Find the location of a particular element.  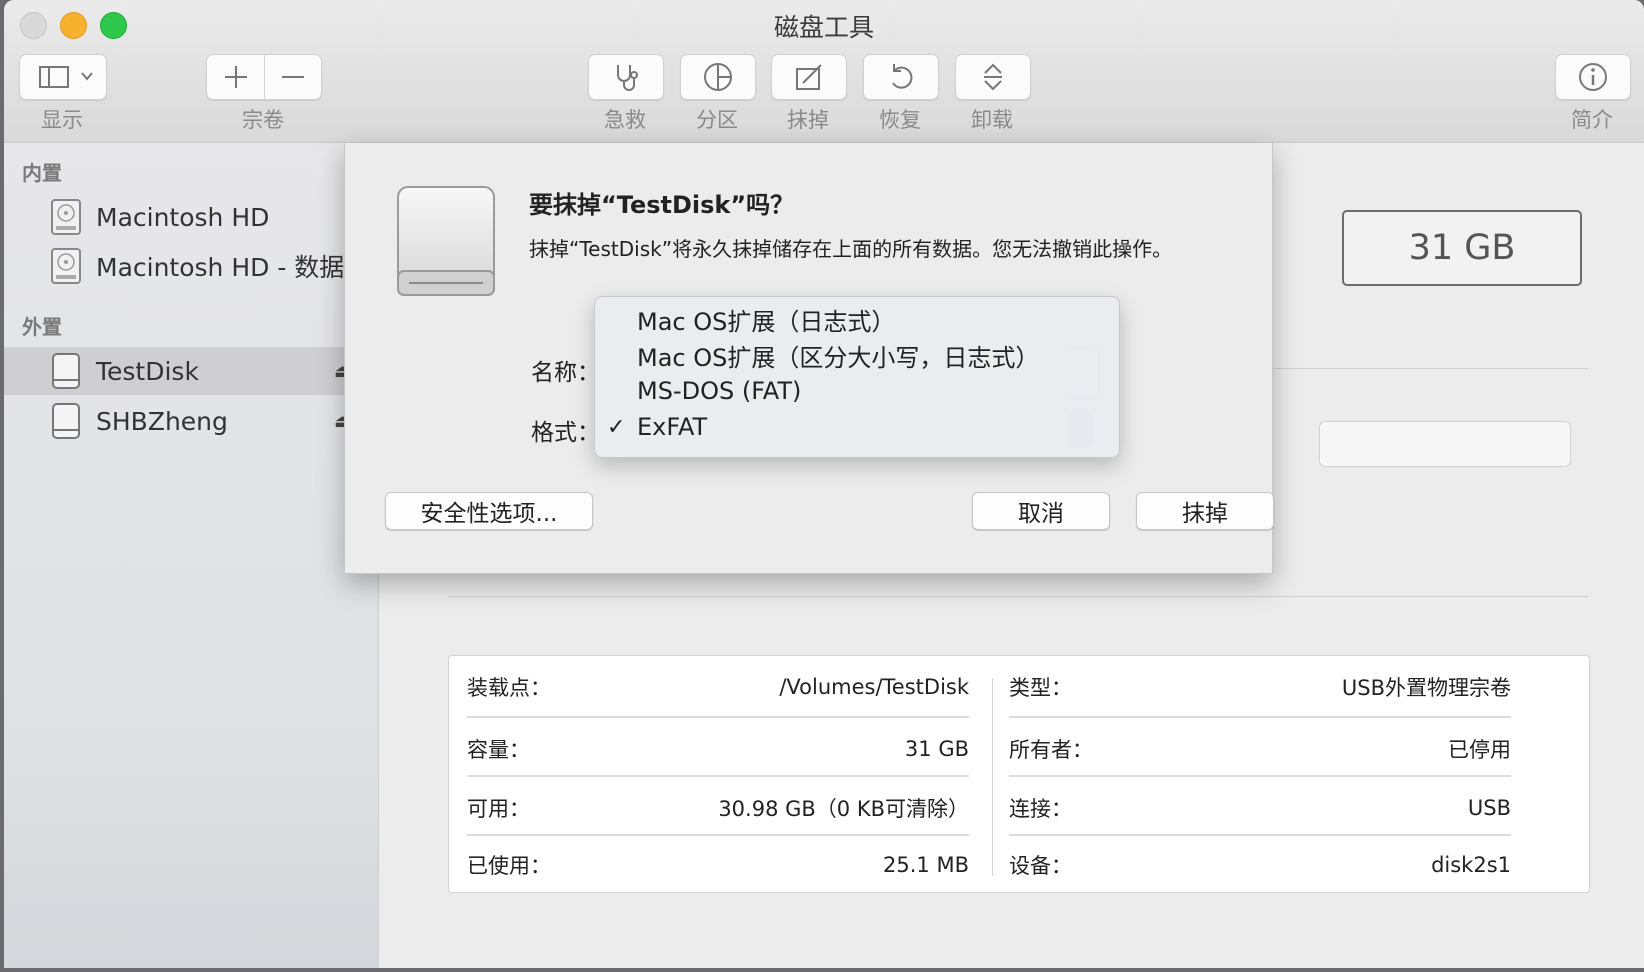

window-title: 磁盘工具 is located at coordinates (823, 27).